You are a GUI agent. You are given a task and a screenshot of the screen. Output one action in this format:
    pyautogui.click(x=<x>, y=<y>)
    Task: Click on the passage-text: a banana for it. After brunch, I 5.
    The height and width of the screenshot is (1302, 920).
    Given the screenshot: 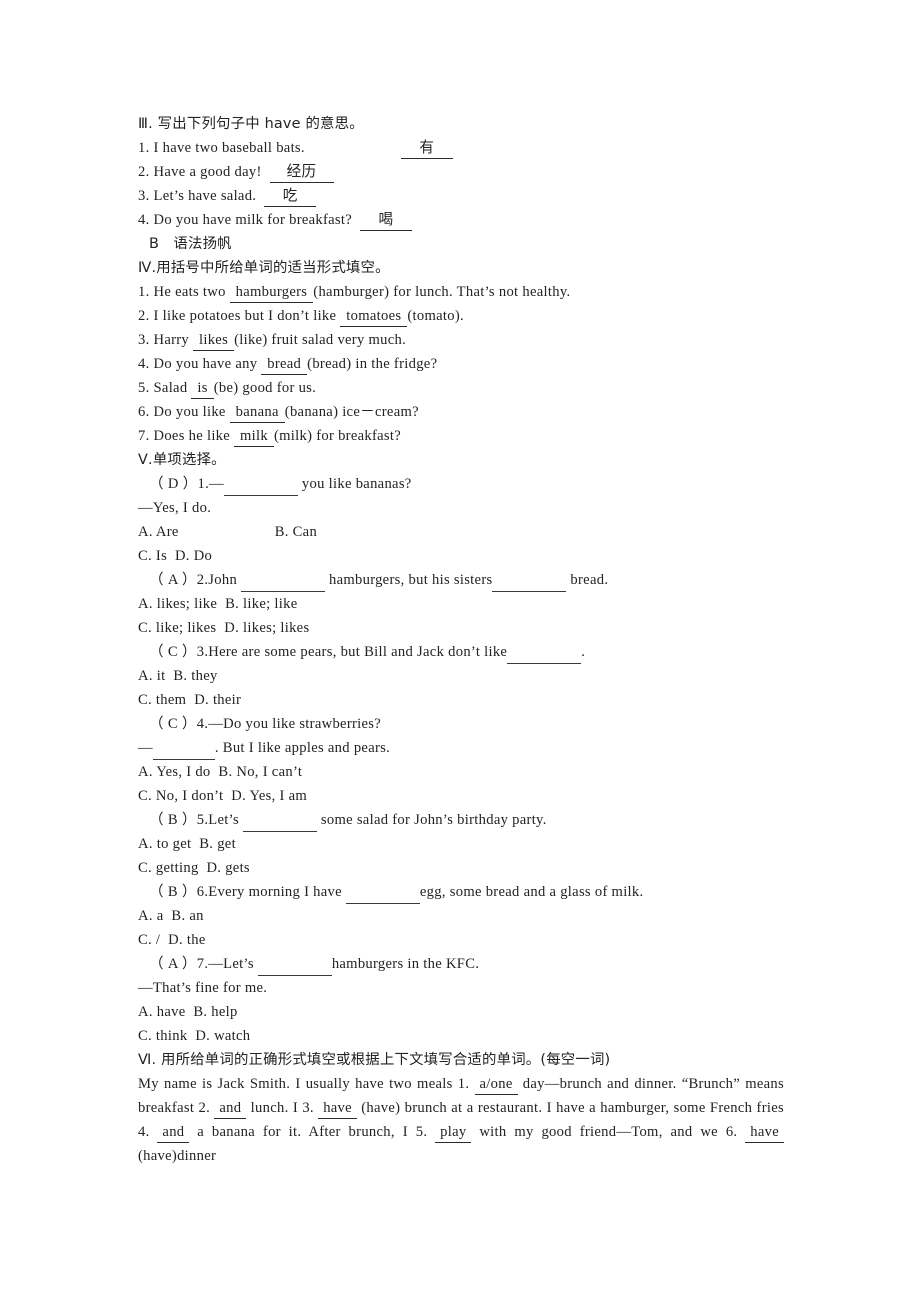 What is the action you would take?
    pyautogui.click(x=312, y=1132)
    